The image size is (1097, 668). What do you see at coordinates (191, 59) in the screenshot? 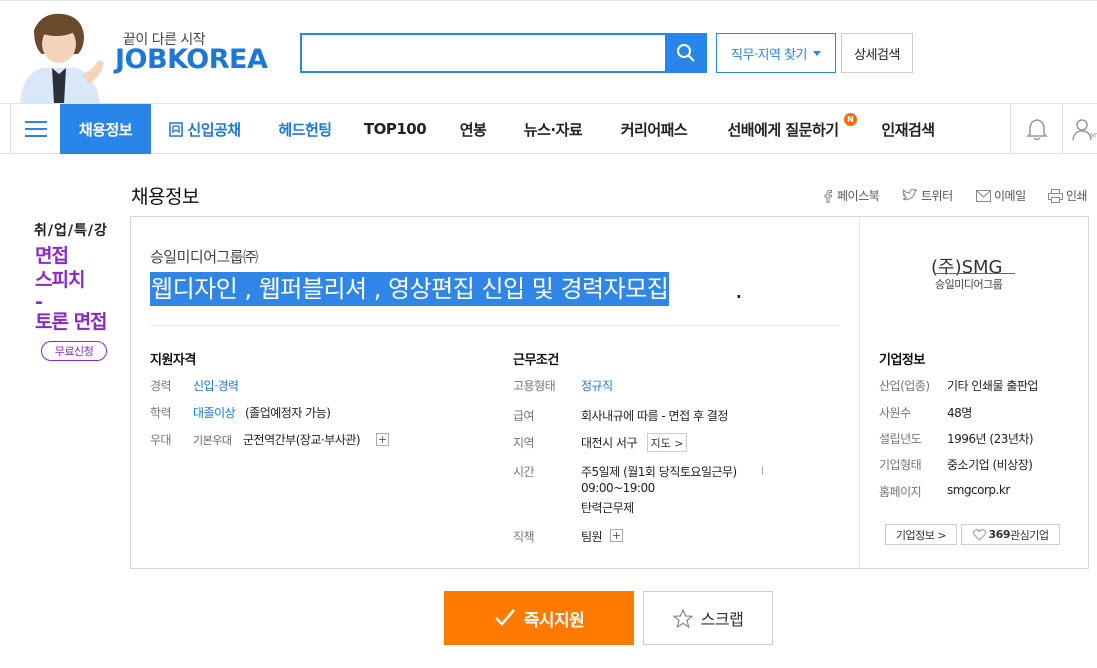
I see `site-logo: JOBKOREA` at bounding box center [191, 59].